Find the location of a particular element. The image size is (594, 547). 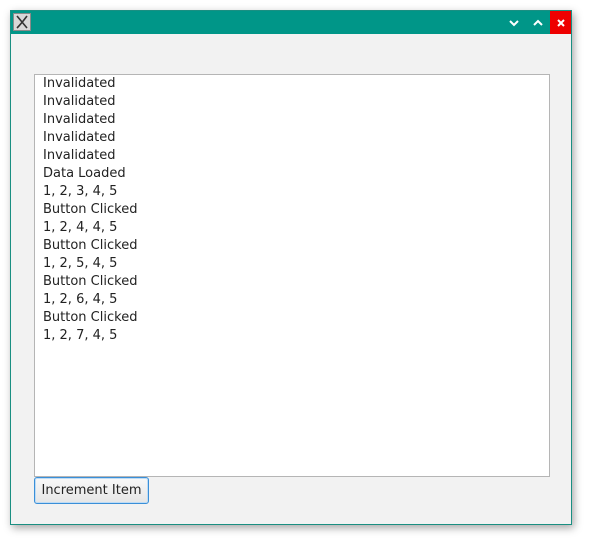

maximize-button is located at coordinates (538, 22).